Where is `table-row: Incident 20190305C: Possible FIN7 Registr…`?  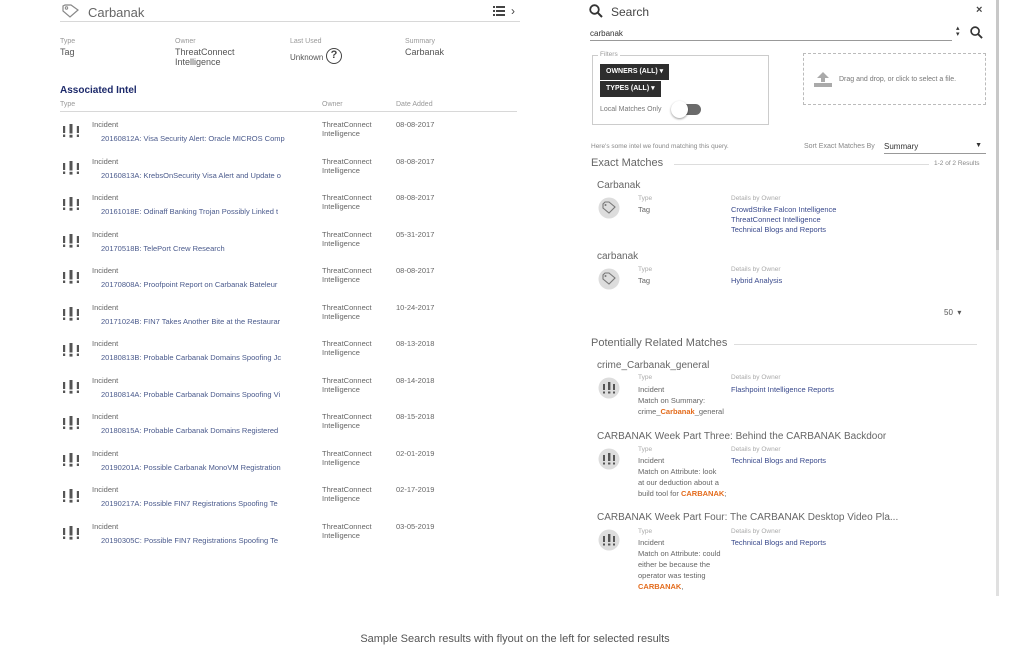
table-row: Incident 20190305C: Possible FIN7 Registr… is located at coordinates (290, 540).